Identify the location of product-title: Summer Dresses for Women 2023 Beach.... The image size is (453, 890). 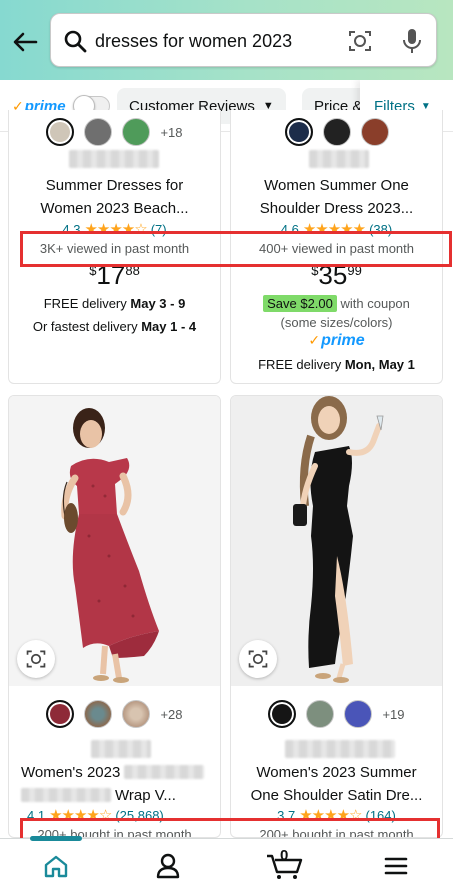
(114, 197).